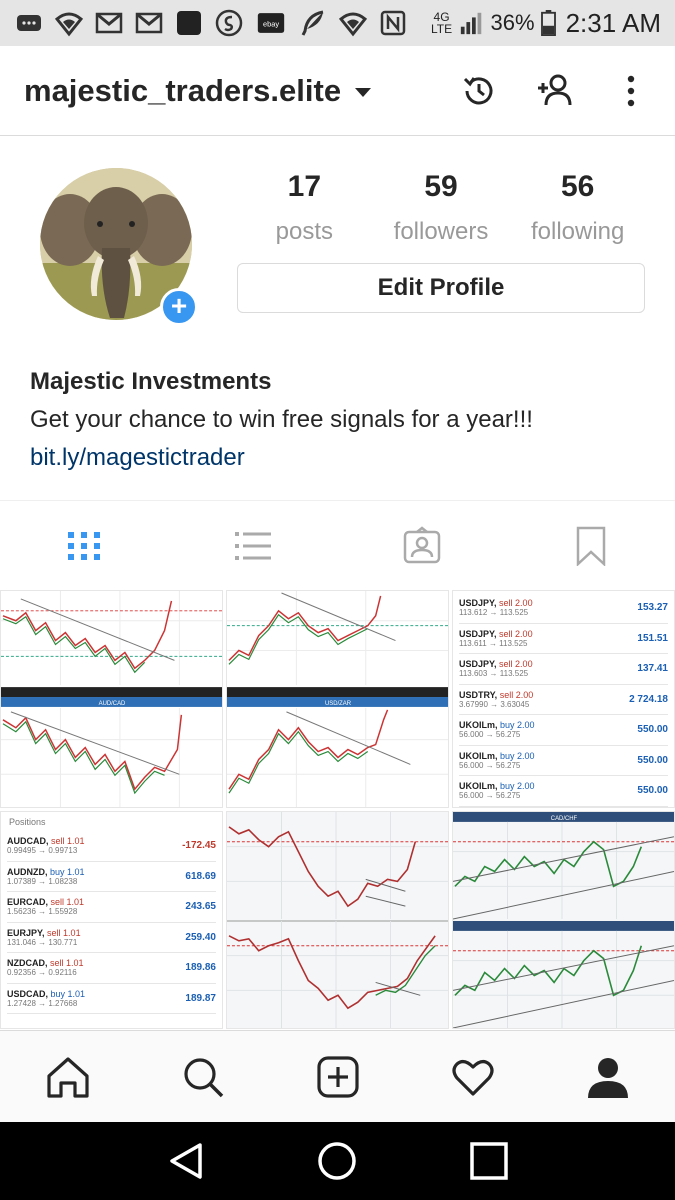  Describe the element at coordinates (67, 1077) in the screenshot. I see `nav-home` at that location.